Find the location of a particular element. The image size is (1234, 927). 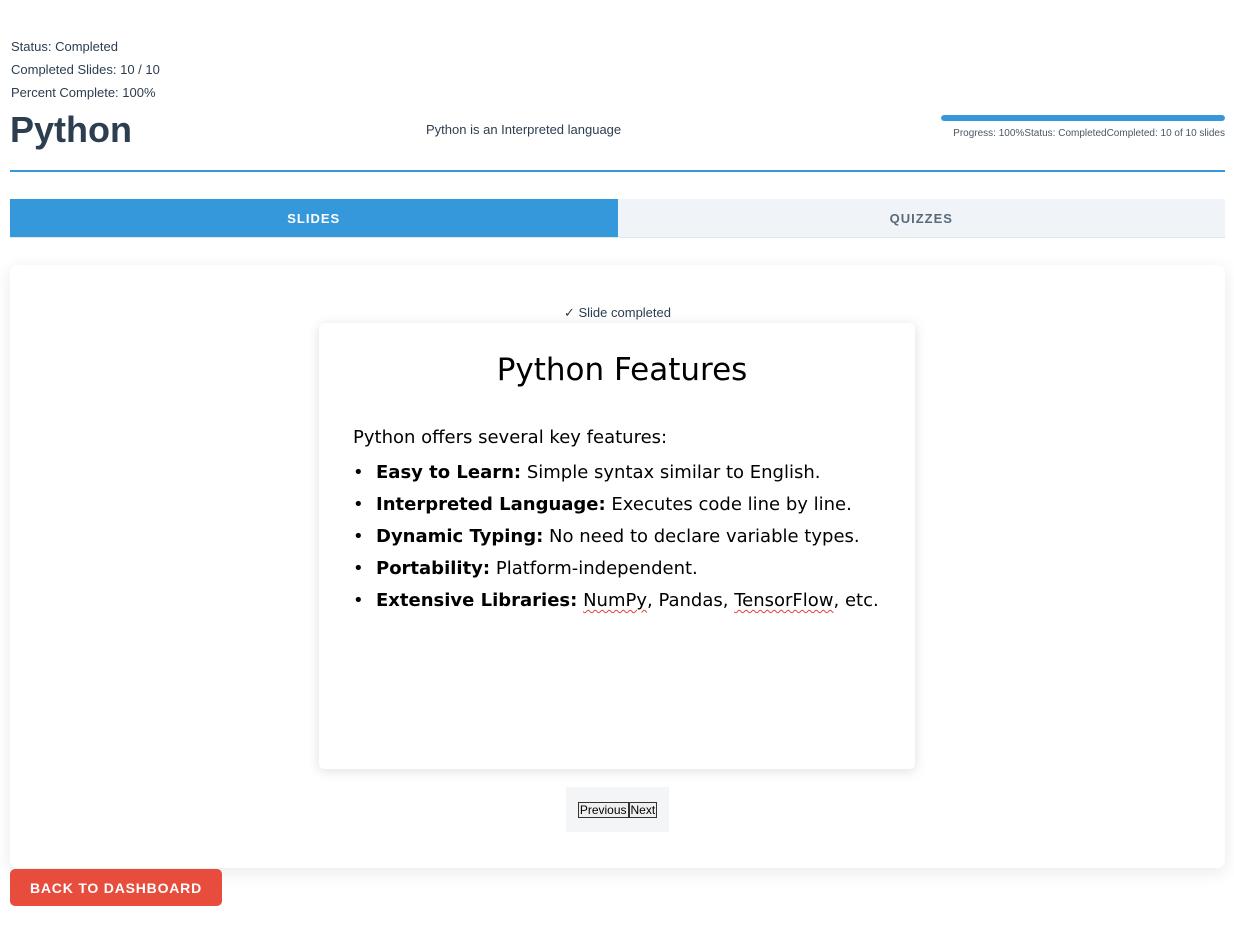

completed-slides-text: Completed Slides: 10 / 10 is located at coordinates (85, 69).